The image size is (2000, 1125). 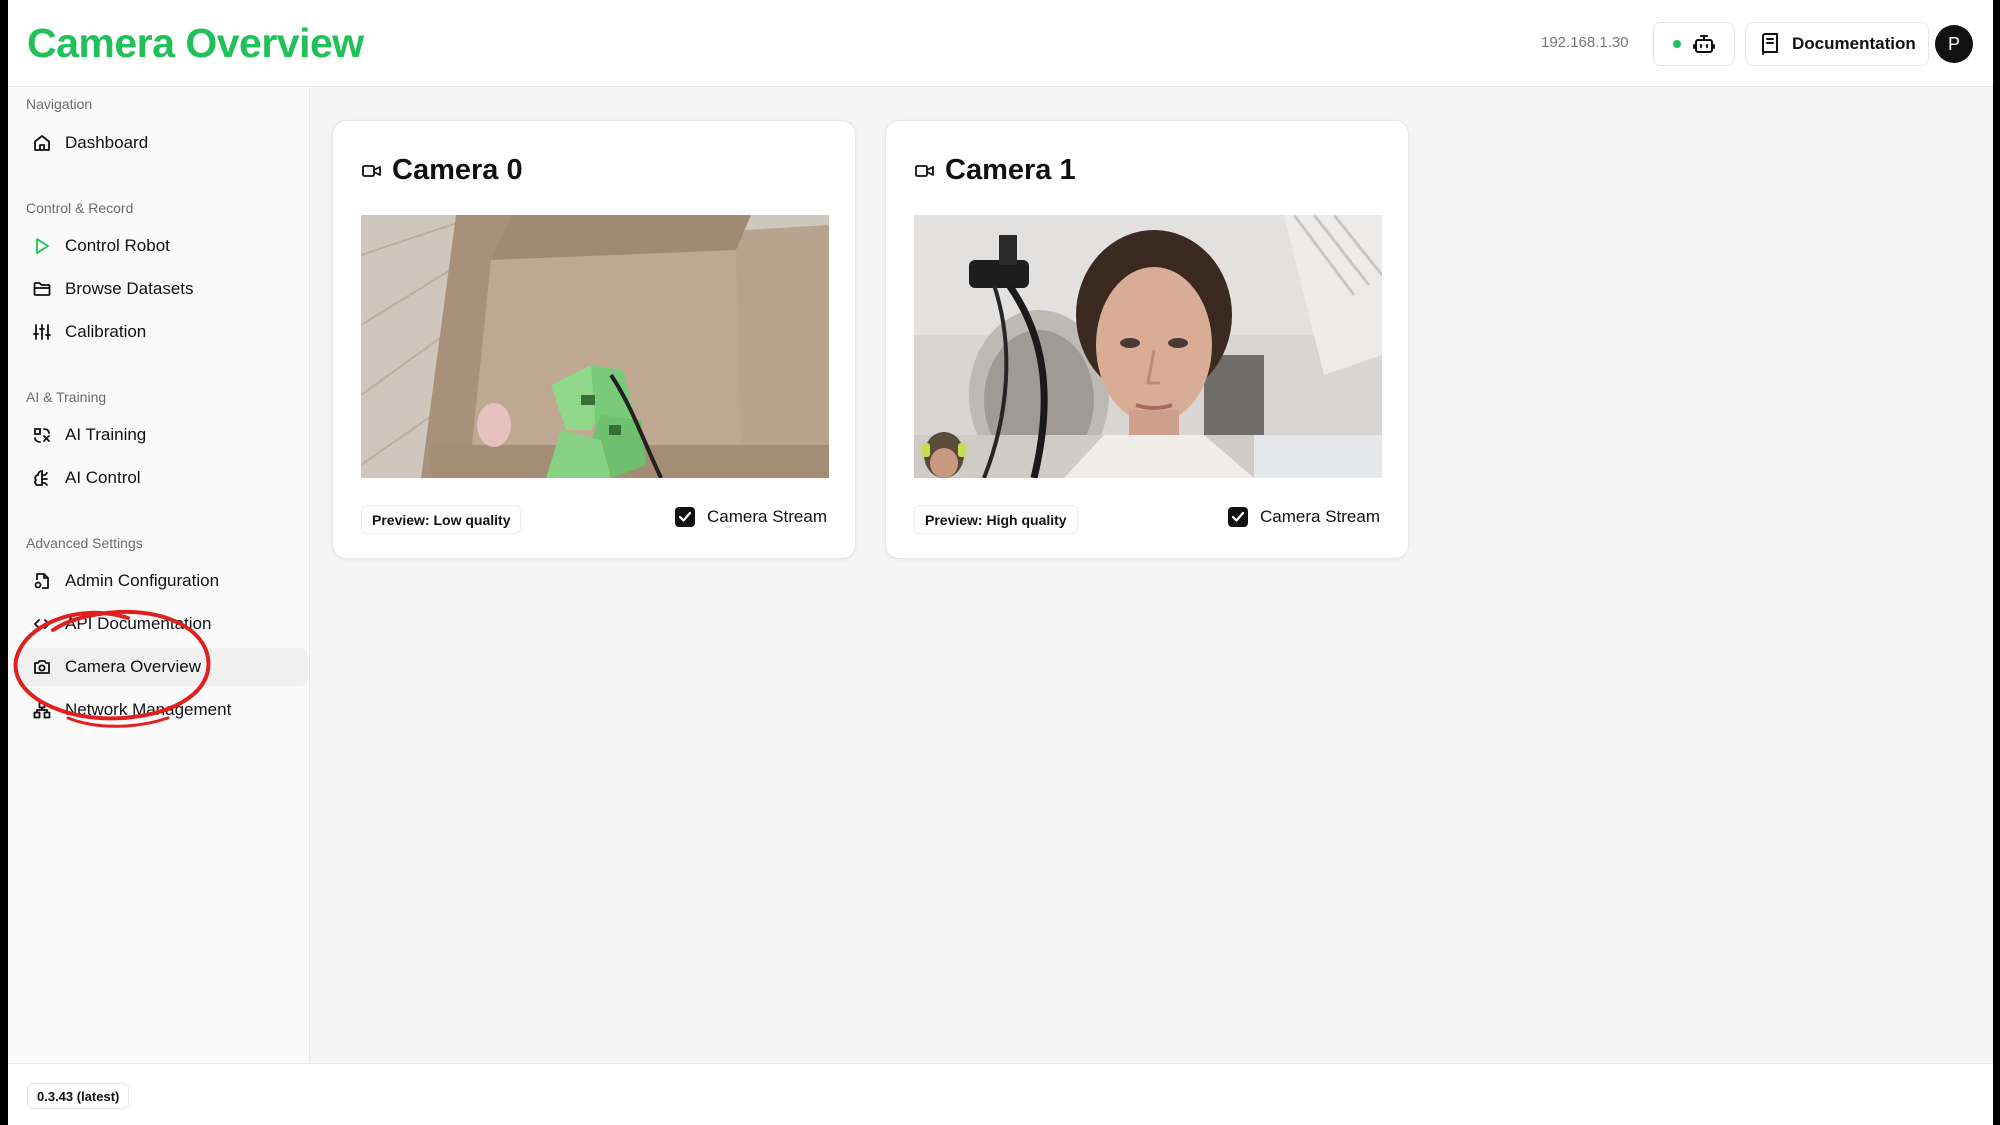 What do you see at coordinates (42, 667) in the screenshot?
I see `camera-icon` at bounding box center [42, 667].